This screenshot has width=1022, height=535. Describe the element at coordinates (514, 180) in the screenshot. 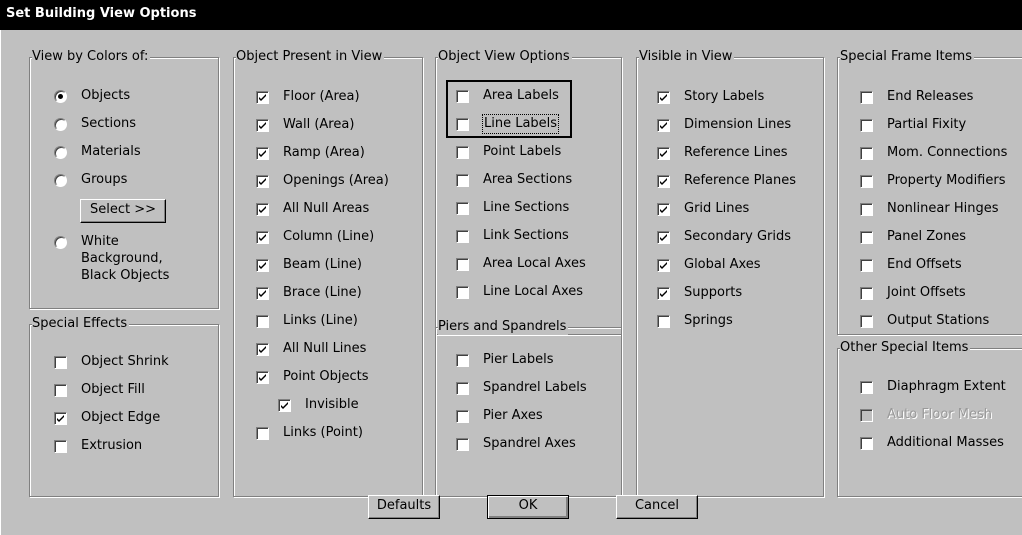

I see `checkbox-area-sections: Area Sections` at that location.